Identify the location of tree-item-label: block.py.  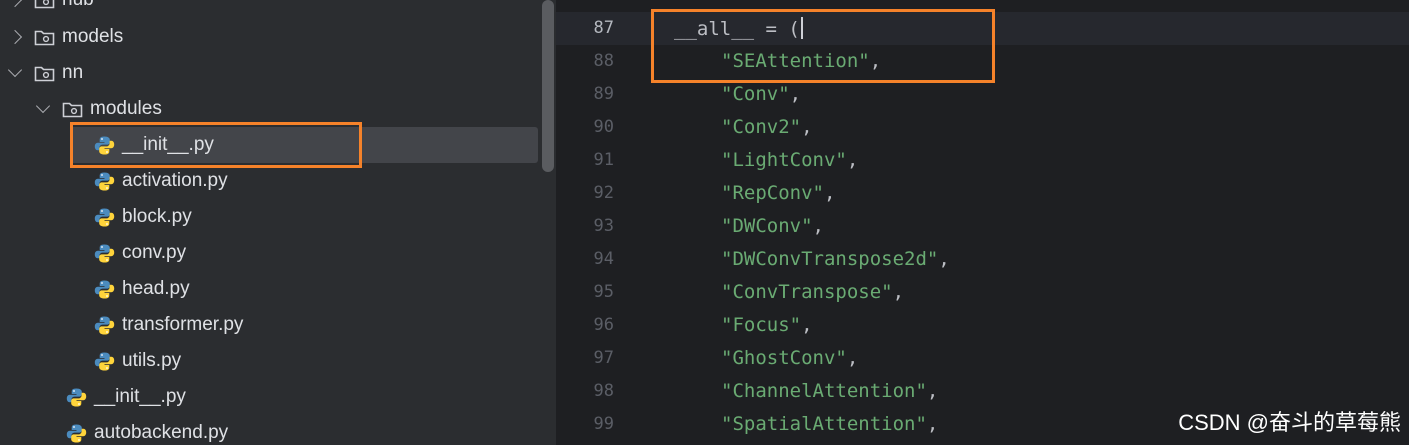
(157, 216).